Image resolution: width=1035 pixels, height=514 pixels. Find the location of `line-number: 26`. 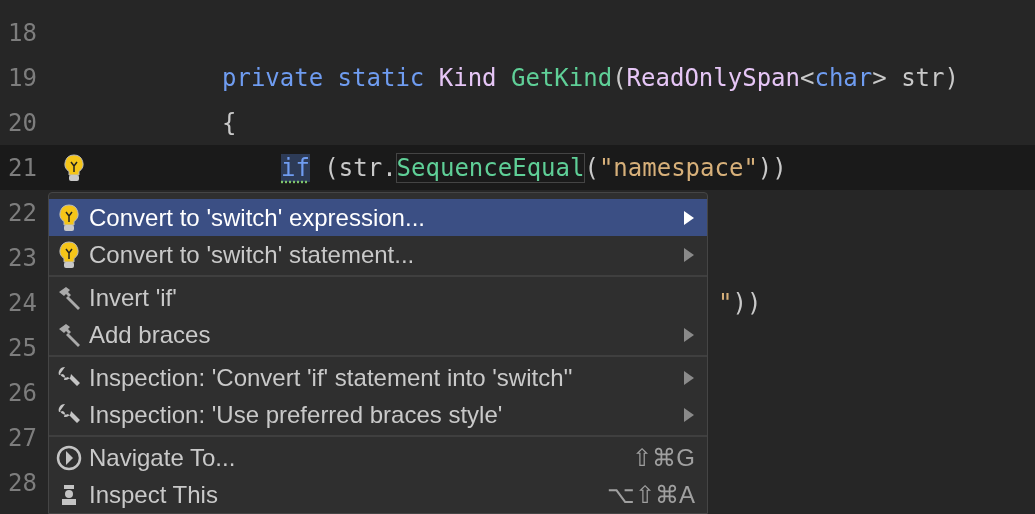

line-number: 26 is located at coordinates (22, 393).